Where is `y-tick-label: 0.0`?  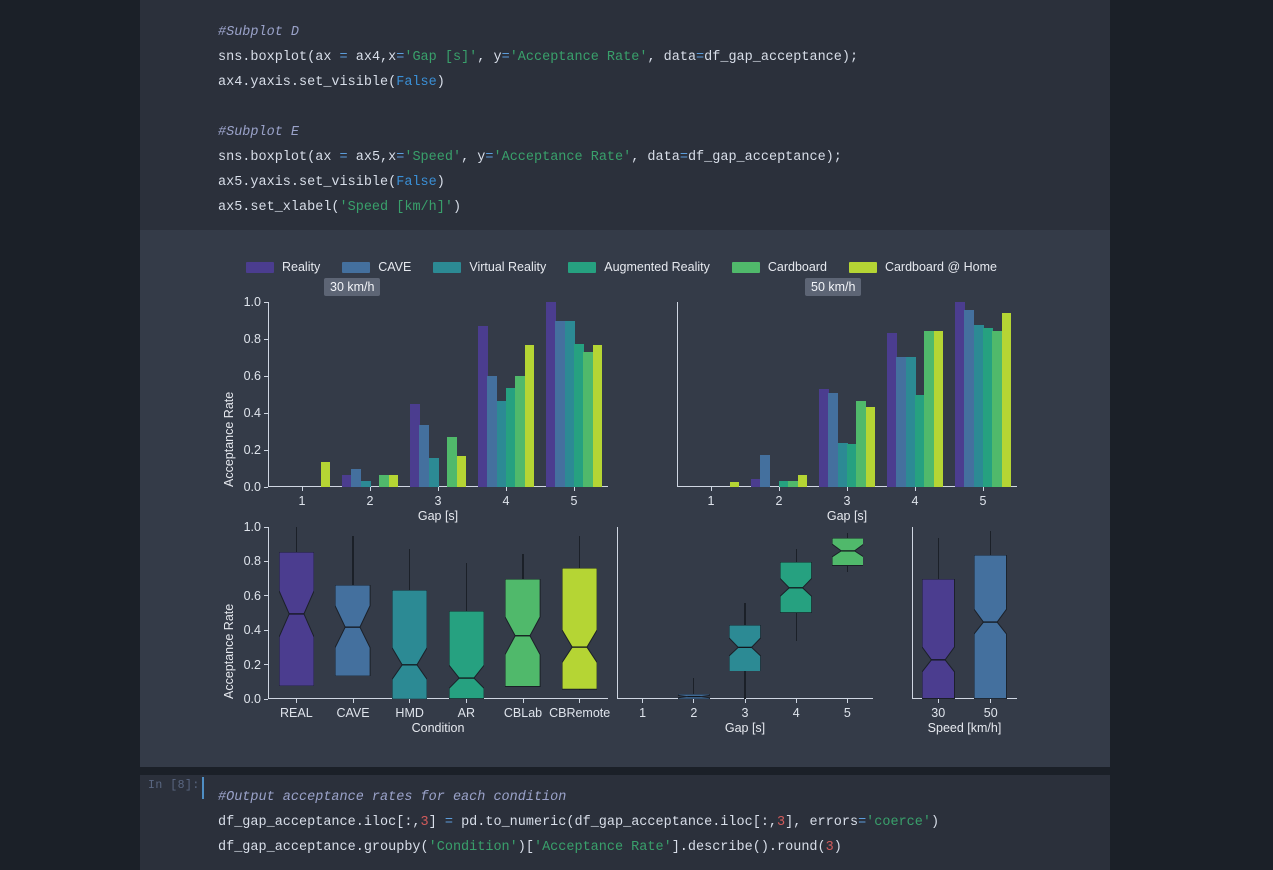
y-tick-label: 0.0 is located at coordinates (252, 487).